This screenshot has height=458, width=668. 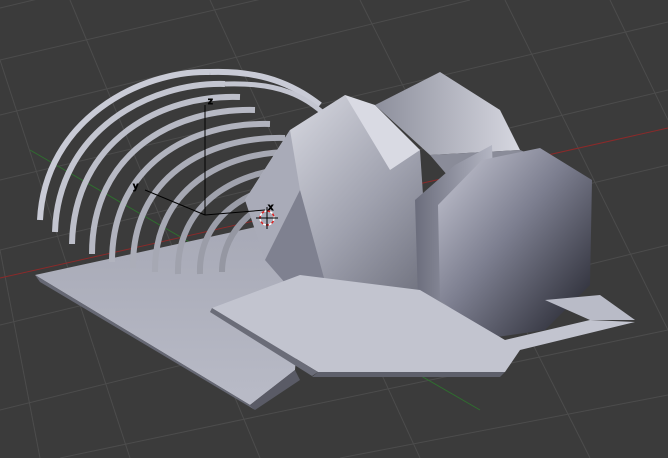 I want to click on z-axis-label: z, so click(x=210, y=102).